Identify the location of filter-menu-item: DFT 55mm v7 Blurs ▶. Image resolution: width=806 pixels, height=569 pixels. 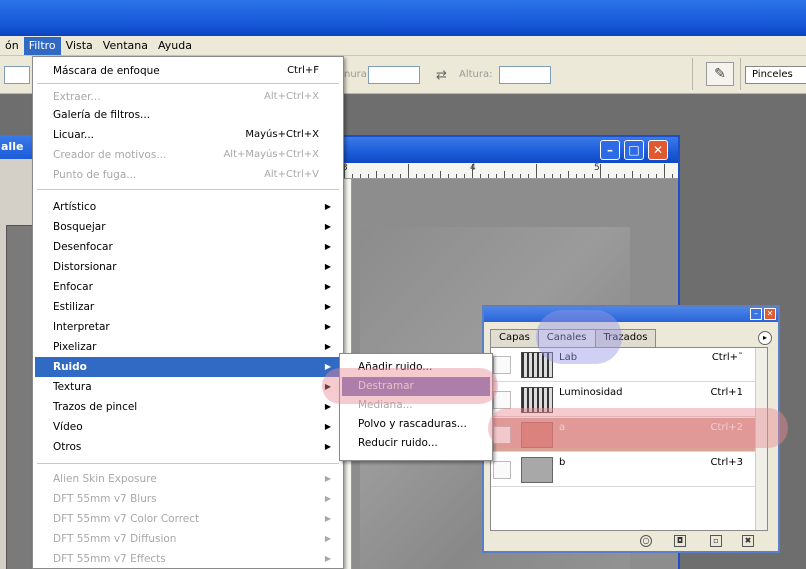
(188, 499).